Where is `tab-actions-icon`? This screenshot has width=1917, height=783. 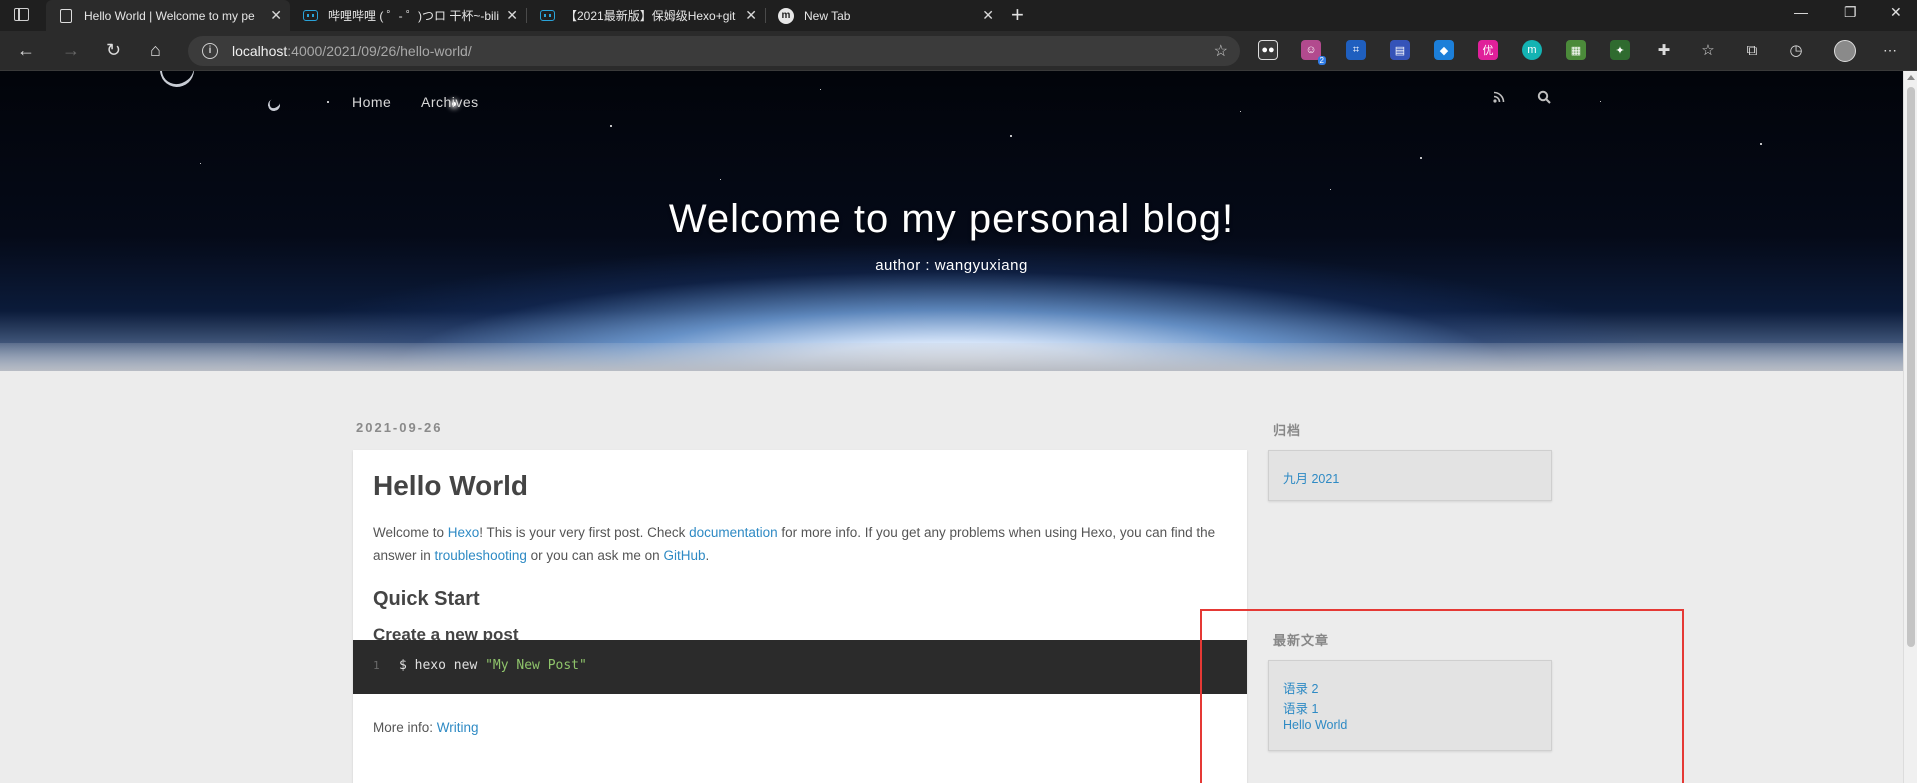
tab-actions-icon is located at coordinates (21, 14).